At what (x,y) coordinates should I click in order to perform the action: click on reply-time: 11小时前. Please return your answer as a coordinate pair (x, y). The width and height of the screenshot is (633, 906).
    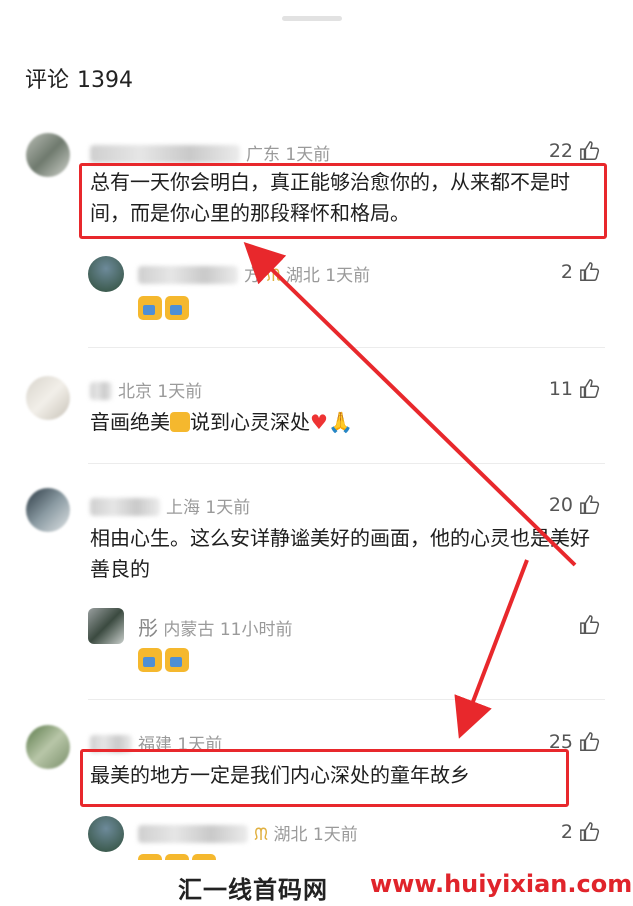
    Looking at the image, I should click on (256, 630).